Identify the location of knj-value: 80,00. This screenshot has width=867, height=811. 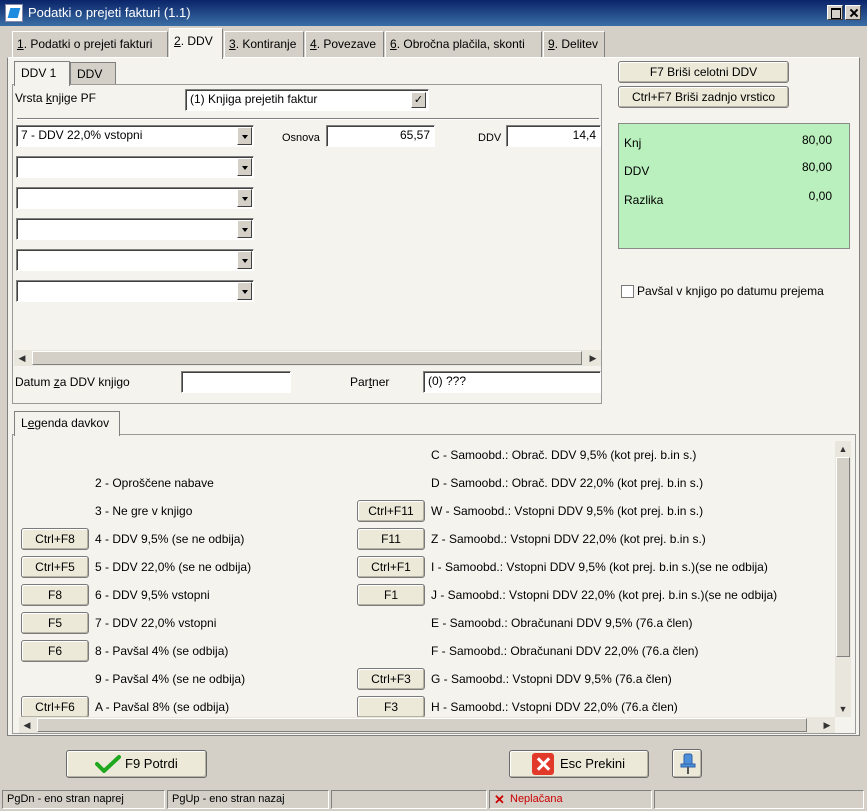
(816, 140).